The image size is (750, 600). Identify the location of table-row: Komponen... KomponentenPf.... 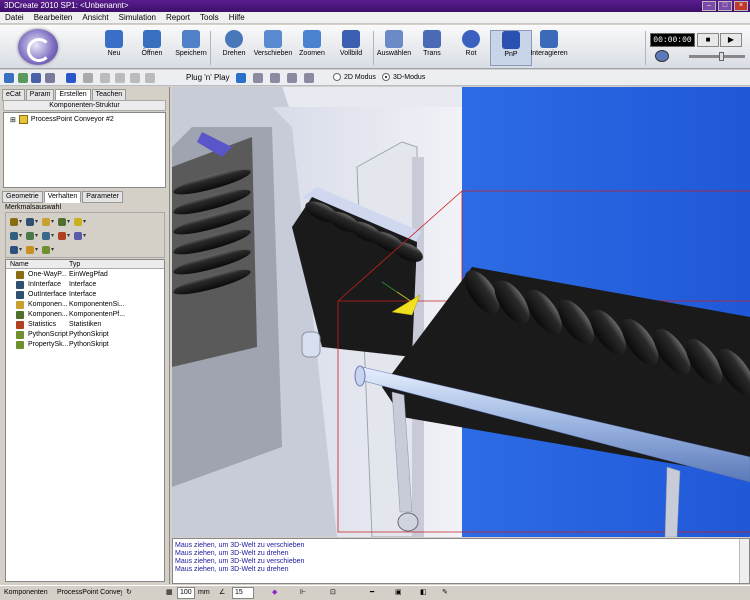
(85, 315).